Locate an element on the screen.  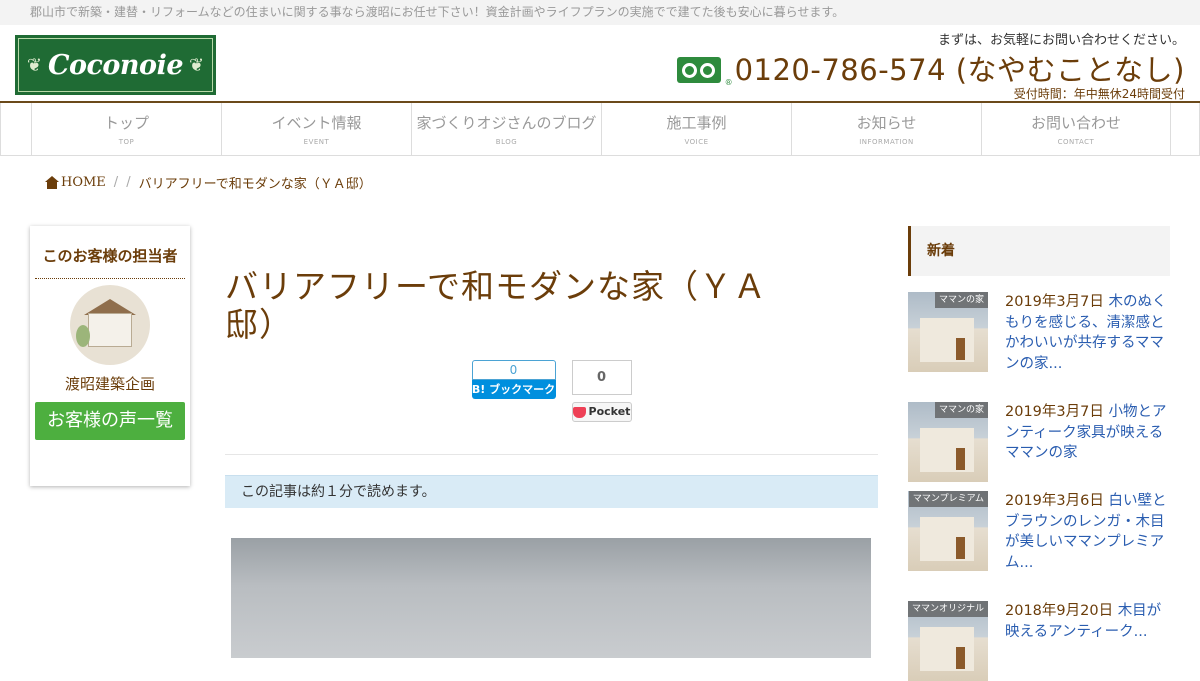
pocket-label: Pocket is located at coordinates (609, 411).